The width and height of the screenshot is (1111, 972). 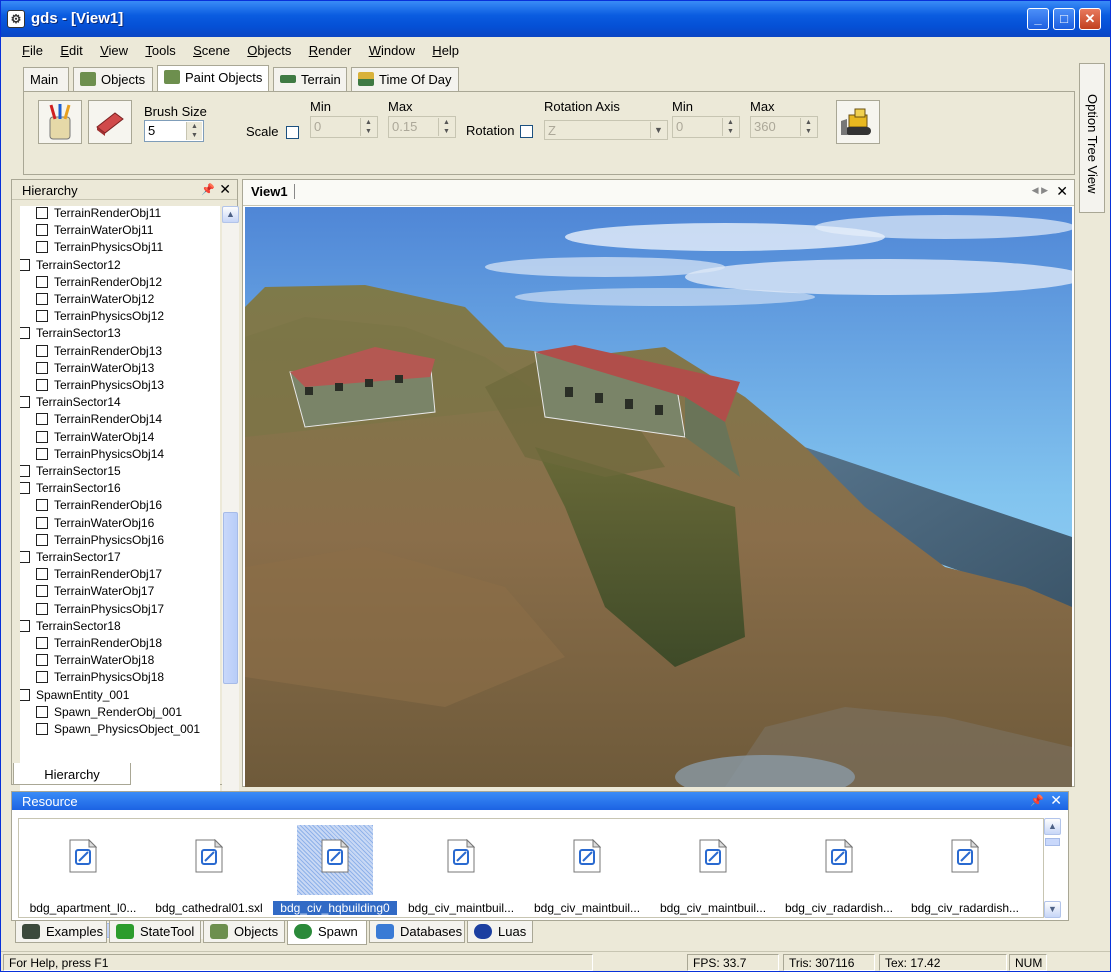 What do you see at coordinates (858, 122) in the screenshot?
I see `bulldozer-button` at bounding box center [858, 122].